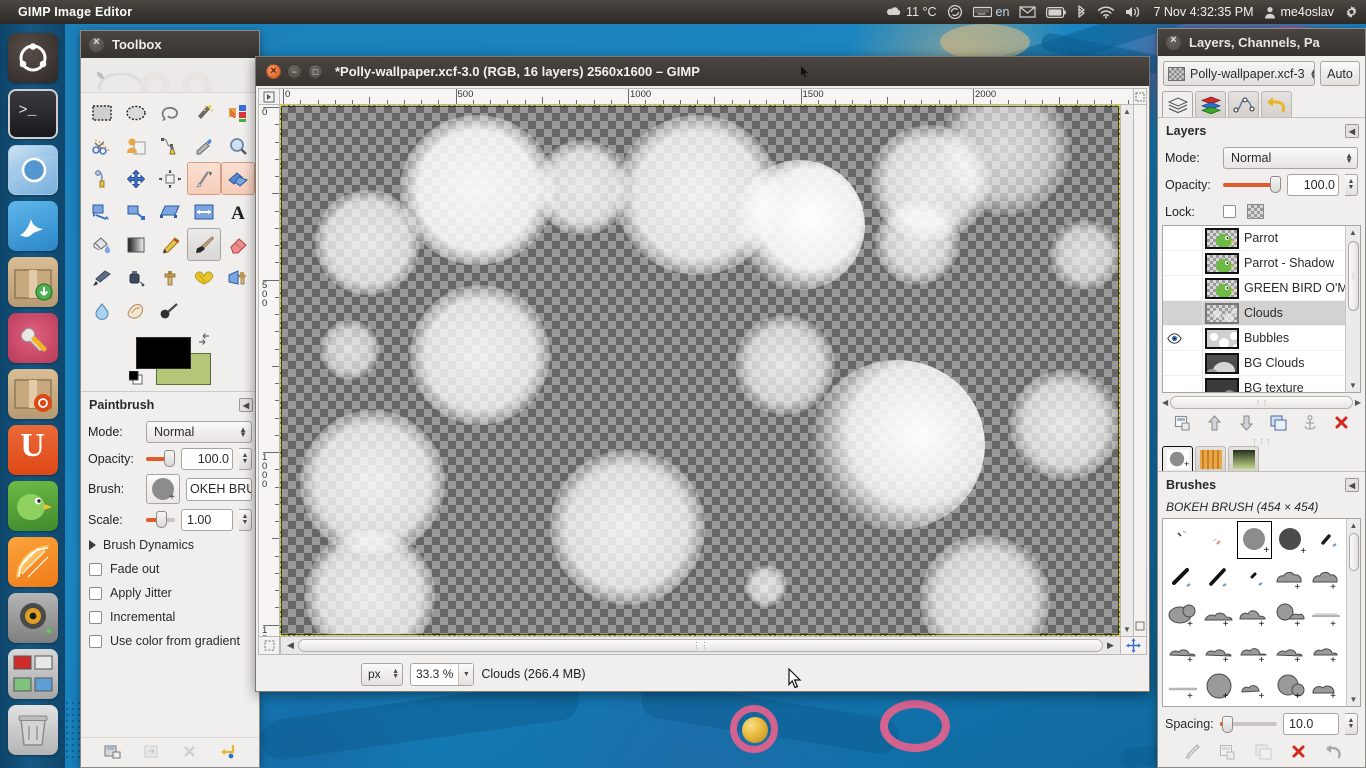 Image resolution: width=1366 pixels, height=768 pixels. Describe the element at coordinates (1290, 157) in the screenshot. I see `layer-mode-combo: Normal ▲ ▼` at that location.